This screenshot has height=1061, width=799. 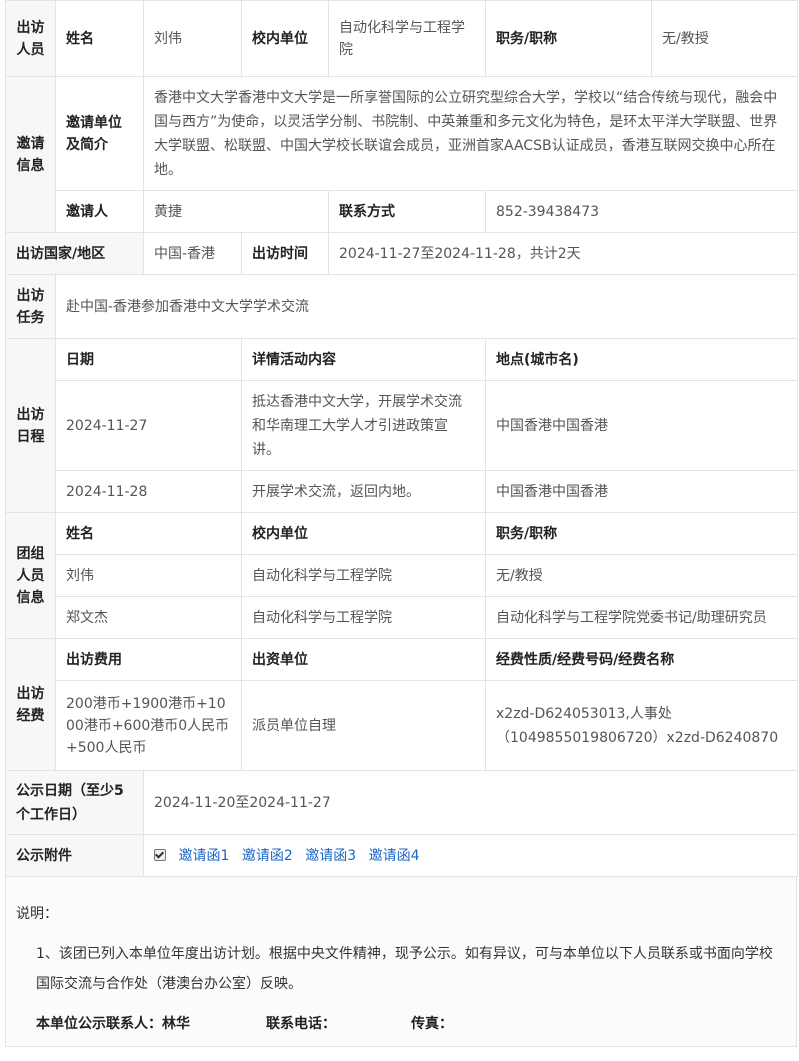 What do you see at coordinates (99, 211) in the screenshot?
I see `inviter-label: 邀请人` at bounding box center [99, 211].